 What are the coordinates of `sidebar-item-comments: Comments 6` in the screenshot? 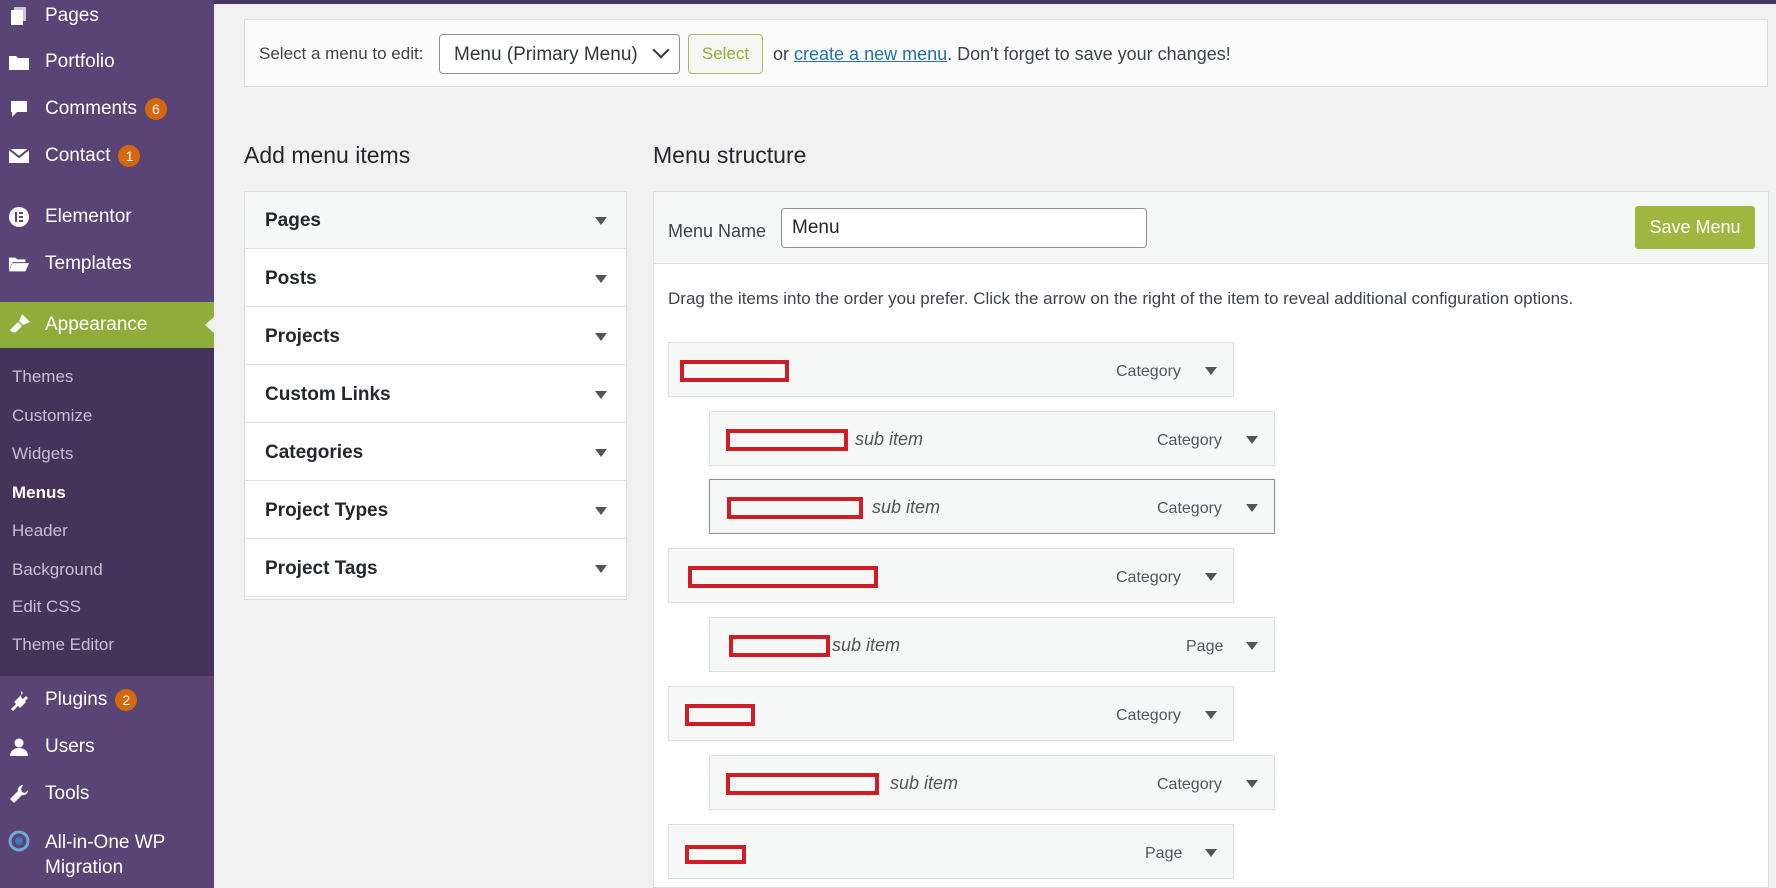 It's located at (107, 109).